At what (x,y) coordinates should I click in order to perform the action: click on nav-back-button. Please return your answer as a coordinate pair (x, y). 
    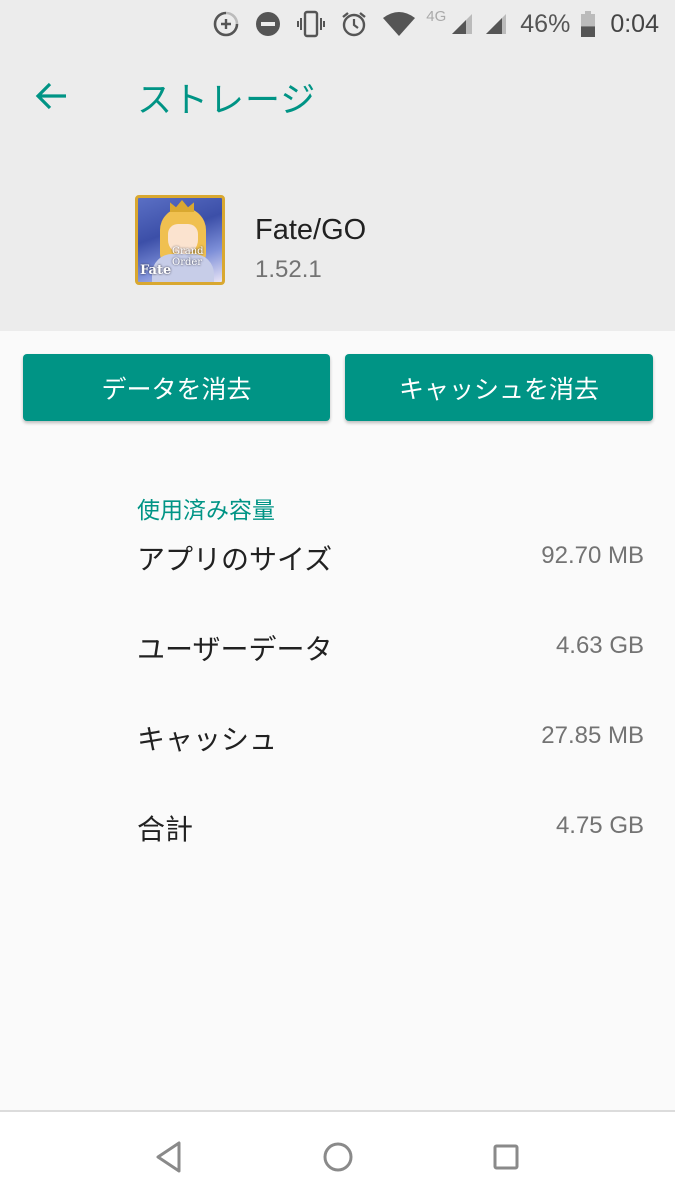
    Looking at the image, I should click on (169, 1159).